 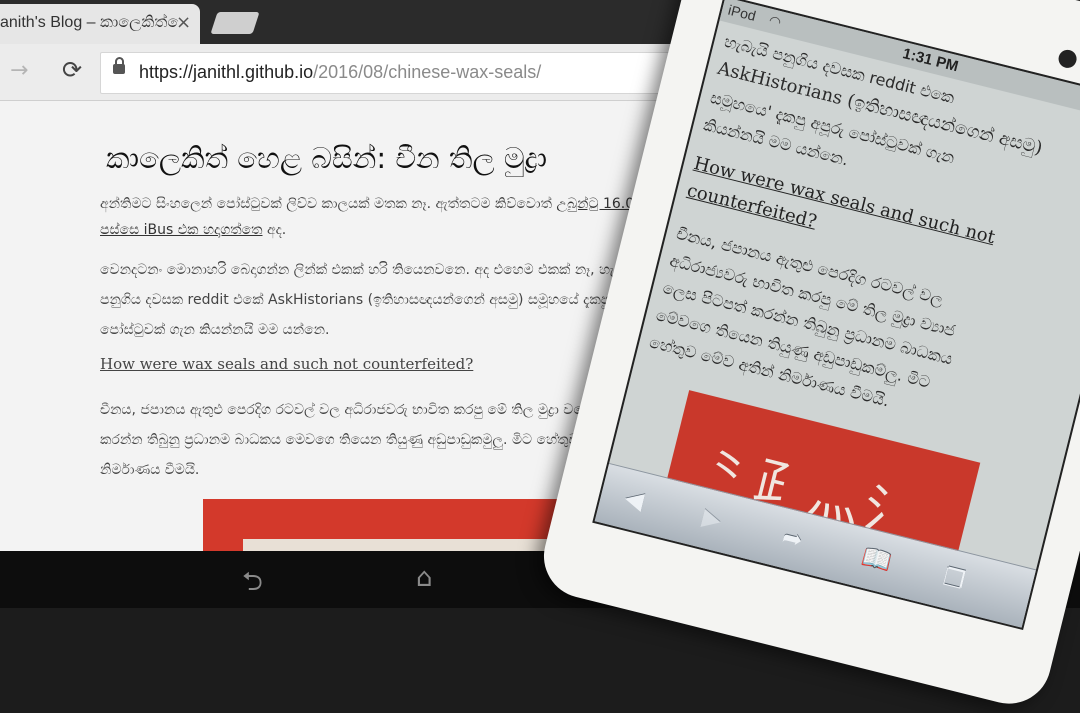 What do you see at coordinates (93, 22) in the screenshot?
I see `tab-title: anith's Blog – කාලෙකිත් ෙ` at bounding box center [93, 22].